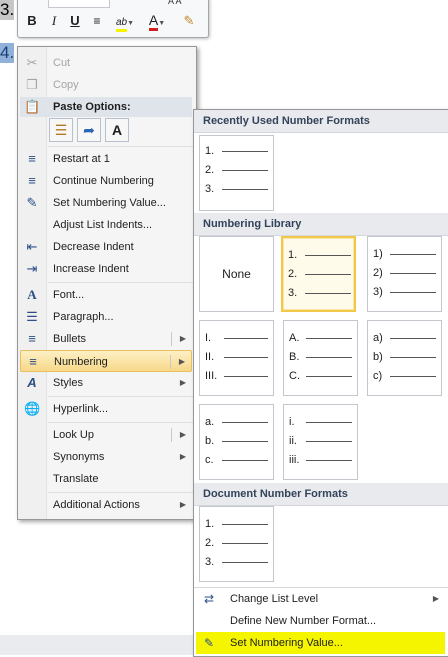 Image resolution: width=448 pixels, height=657 pixels. I want to click on menu-item-bullets: ≡ Bullets ▶, so click(106, 339).